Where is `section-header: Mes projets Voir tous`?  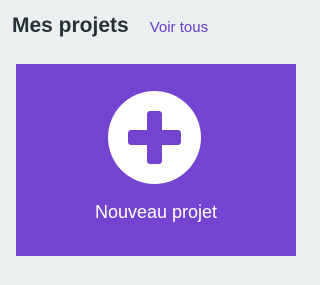
section-header: Mes projets Voir tous is located at coordinates (110, 26).